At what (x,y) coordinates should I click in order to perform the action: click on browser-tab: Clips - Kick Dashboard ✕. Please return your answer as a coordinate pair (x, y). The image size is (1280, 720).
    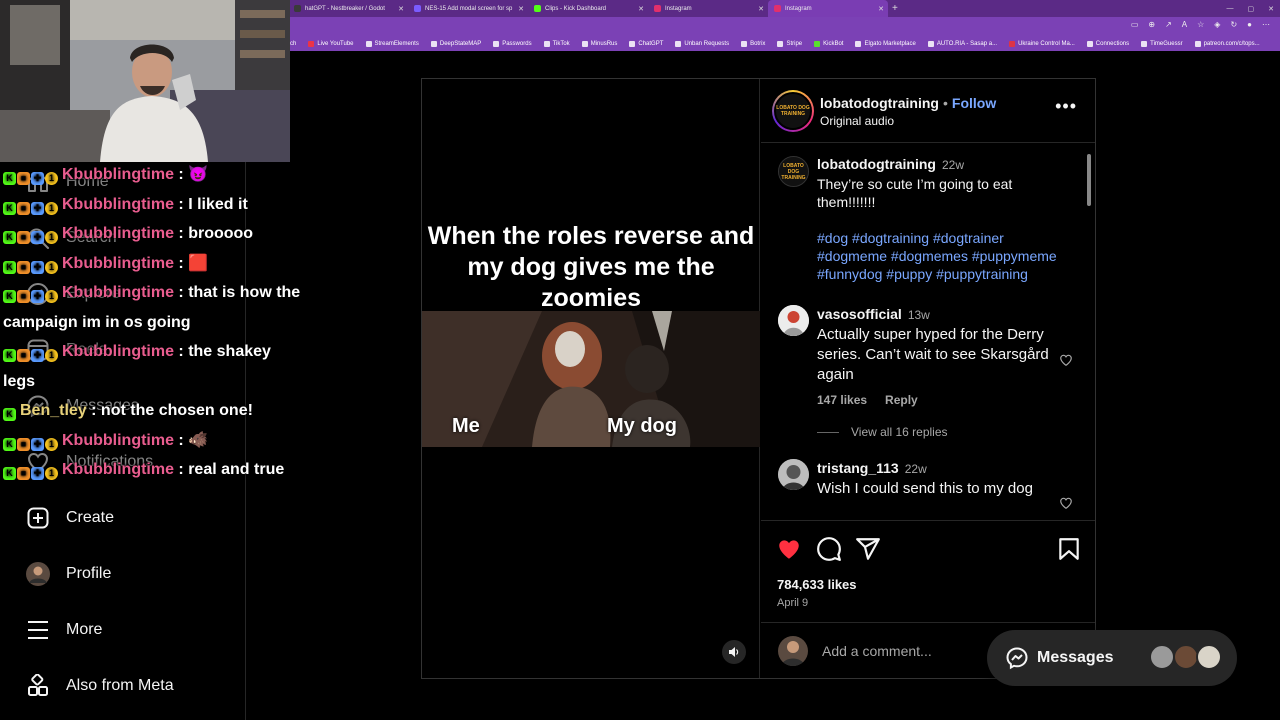
    Looking at the image, I should click on (588, 8).